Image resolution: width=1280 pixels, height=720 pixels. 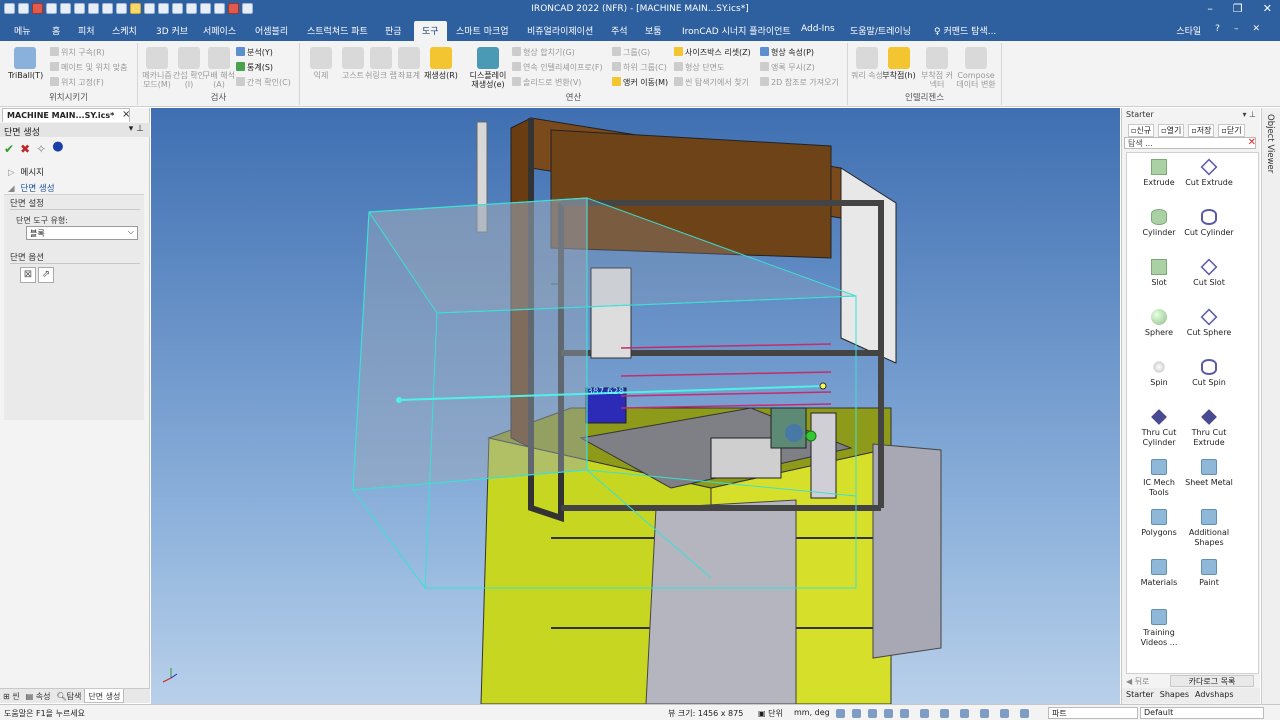 I want to click on catalog-item-cut-sphere: Cut Sphere, so click(x=1209, y=323).